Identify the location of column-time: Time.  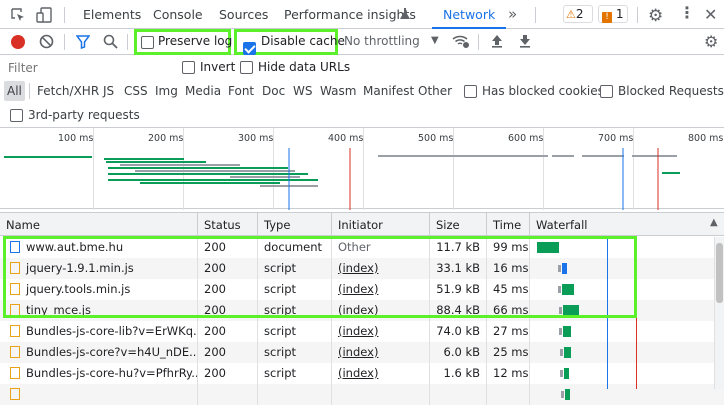
(507, 225).